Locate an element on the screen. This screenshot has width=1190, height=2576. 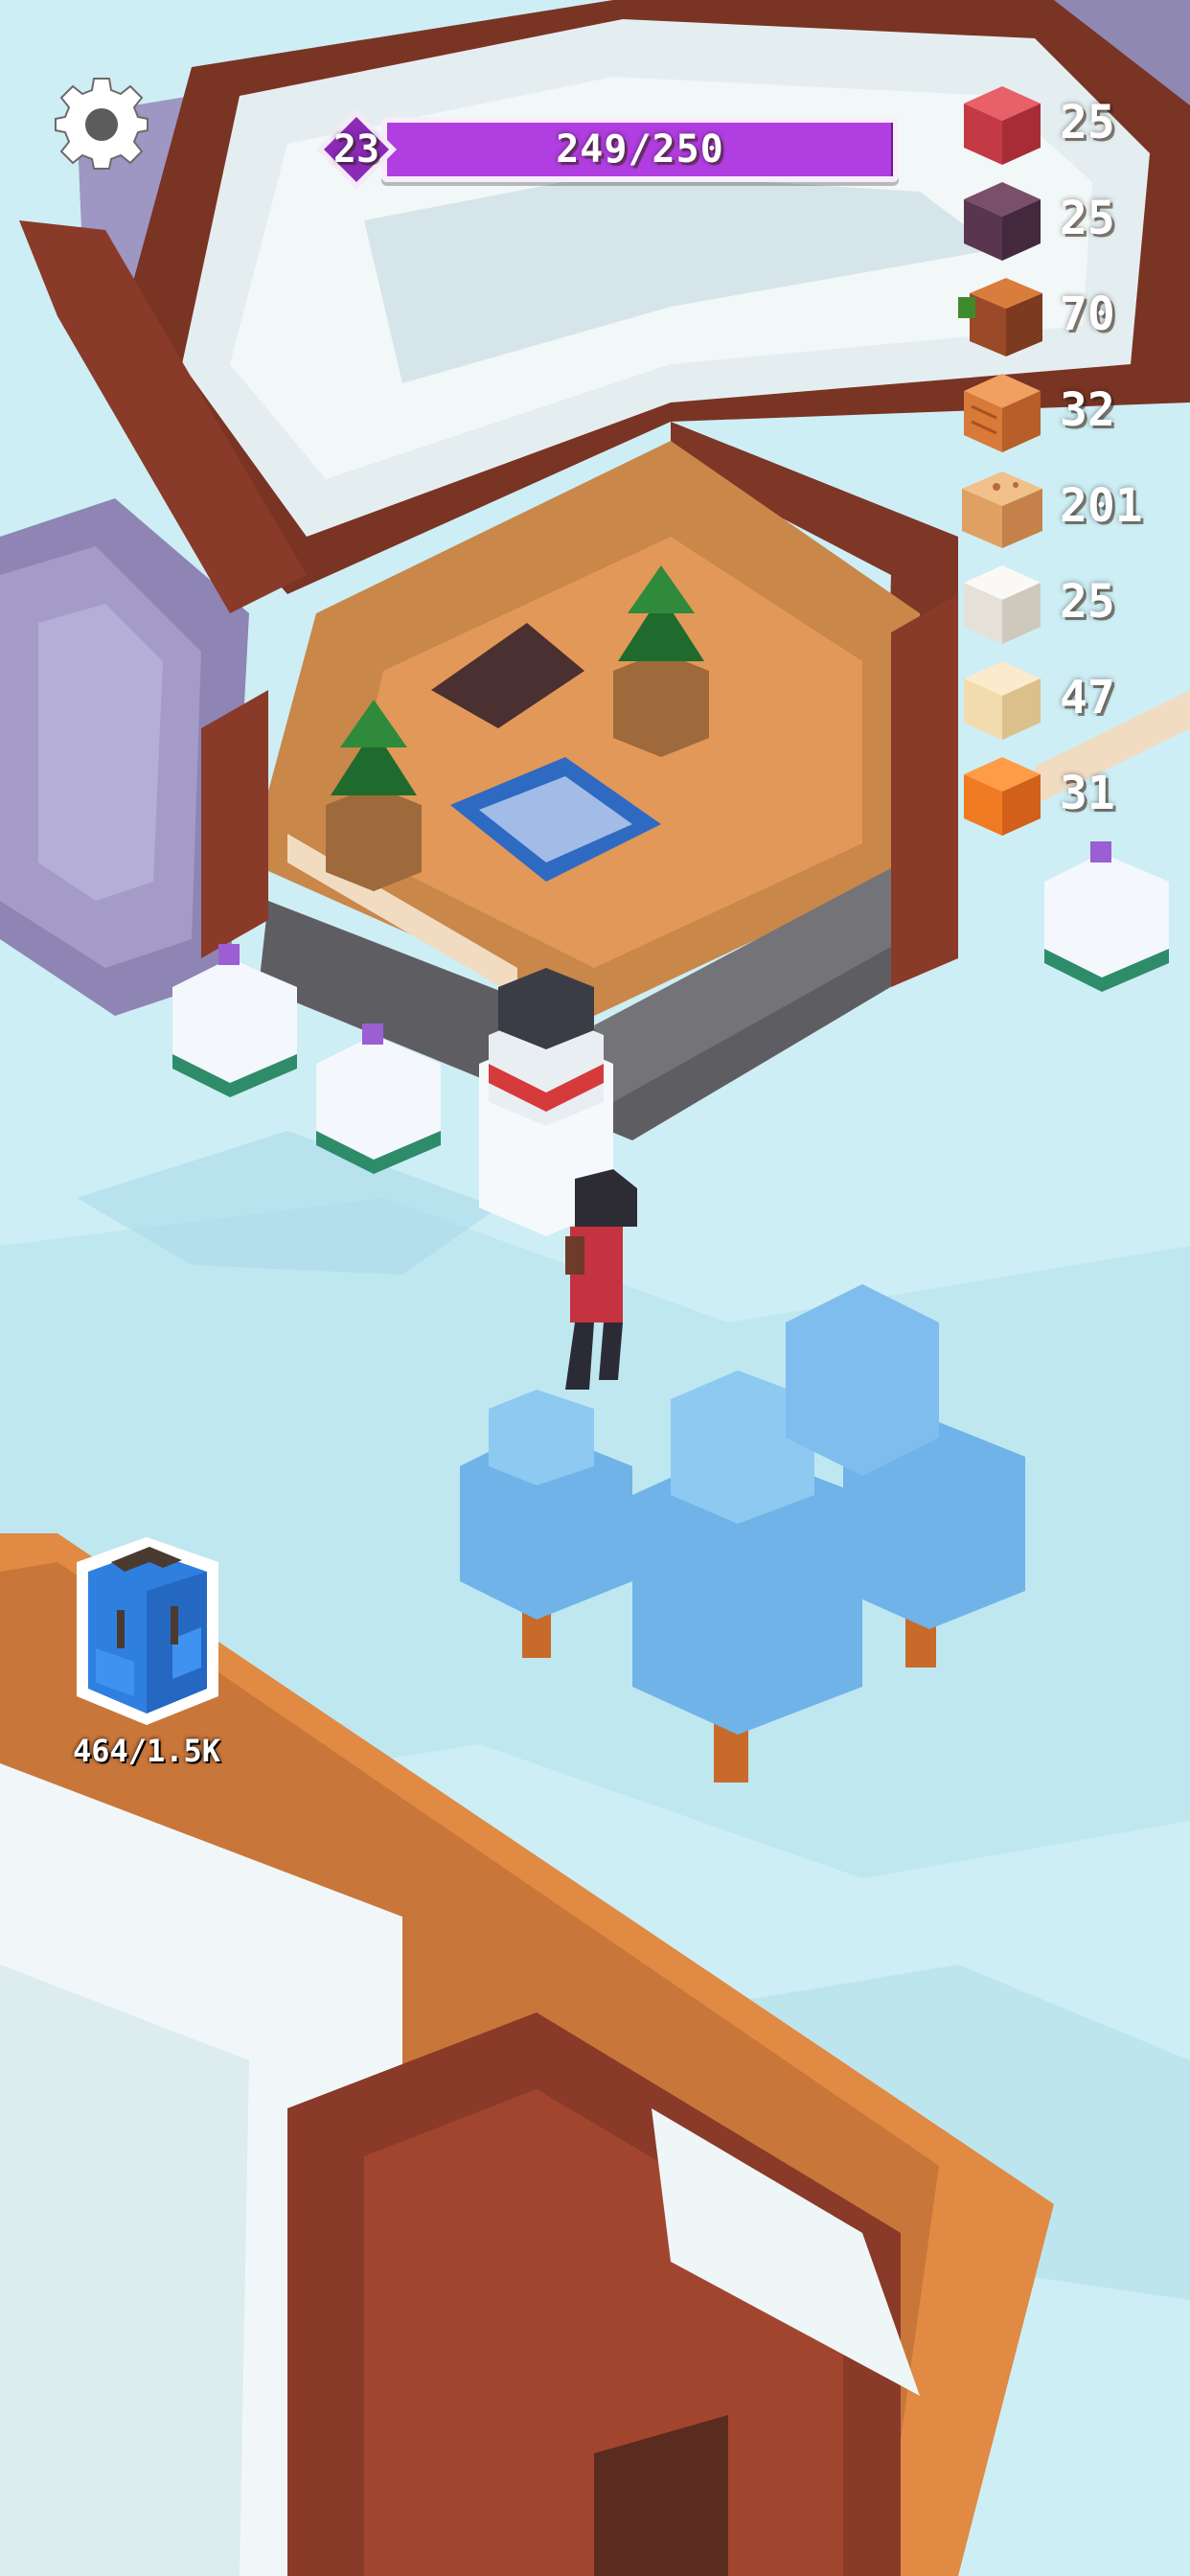
resource-orange-block: 31 is located at coordinates (1069, 799).